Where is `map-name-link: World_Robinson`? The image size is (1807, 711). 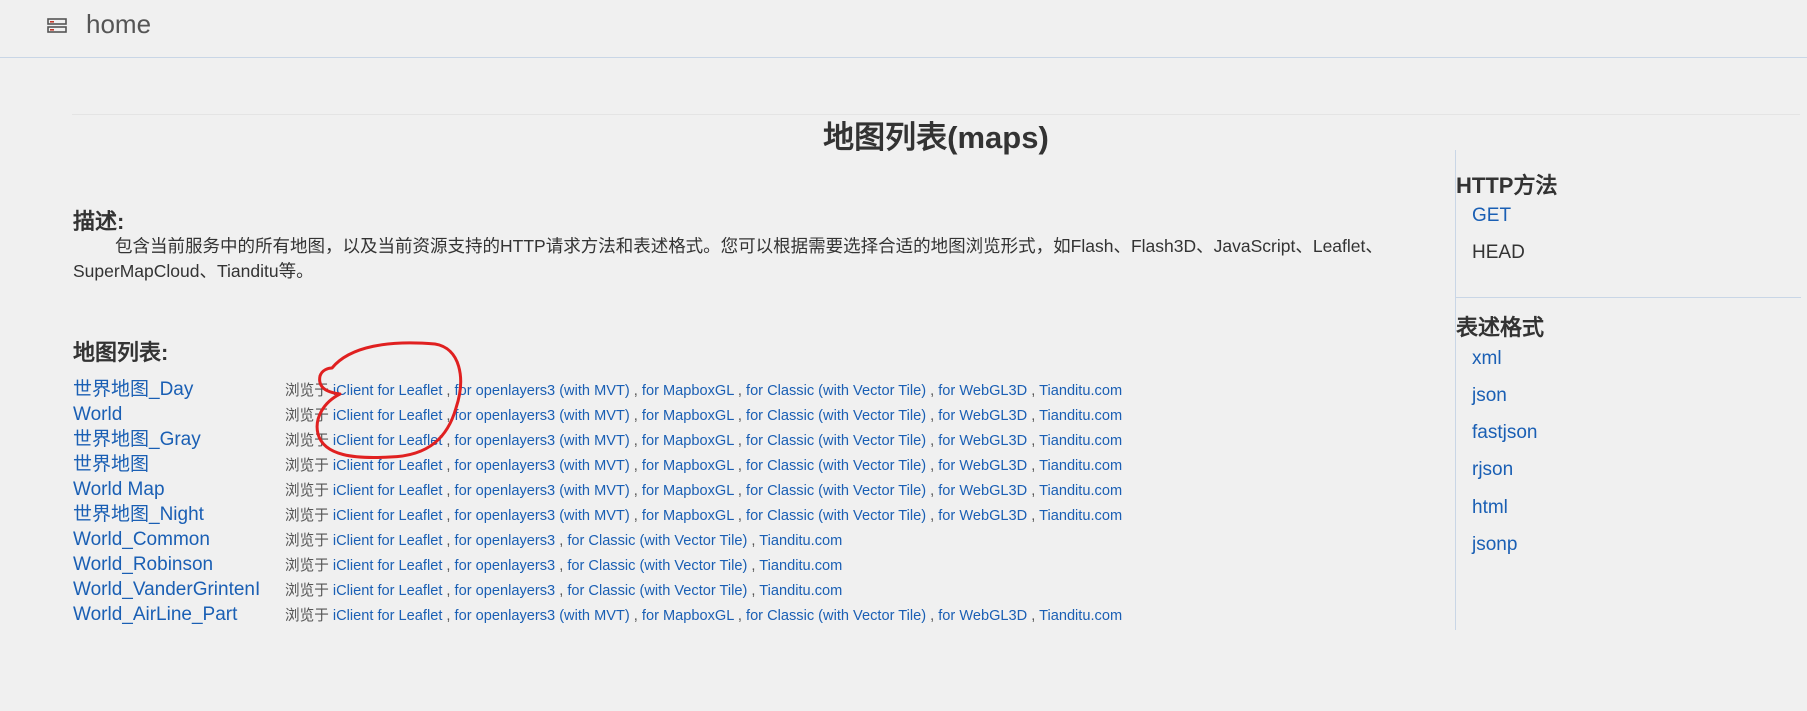 map-name-link: World_Robinson is located at coordinates (143, 564).